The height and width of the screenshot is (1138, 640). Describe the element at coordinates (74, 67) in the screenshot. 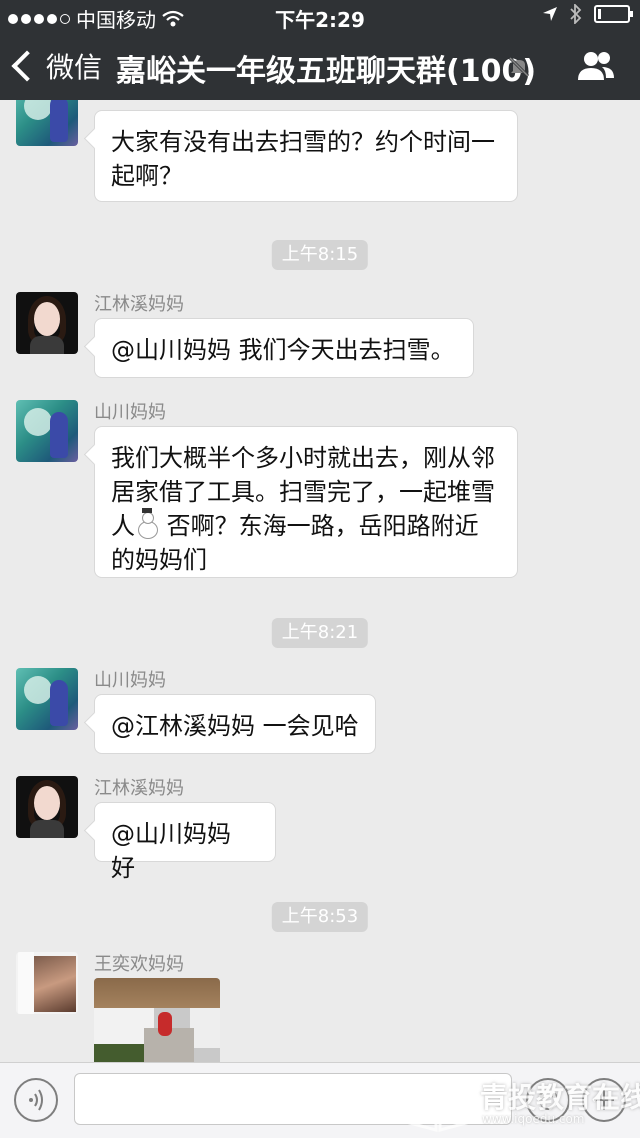

I see `back-label: 微信` at that location.